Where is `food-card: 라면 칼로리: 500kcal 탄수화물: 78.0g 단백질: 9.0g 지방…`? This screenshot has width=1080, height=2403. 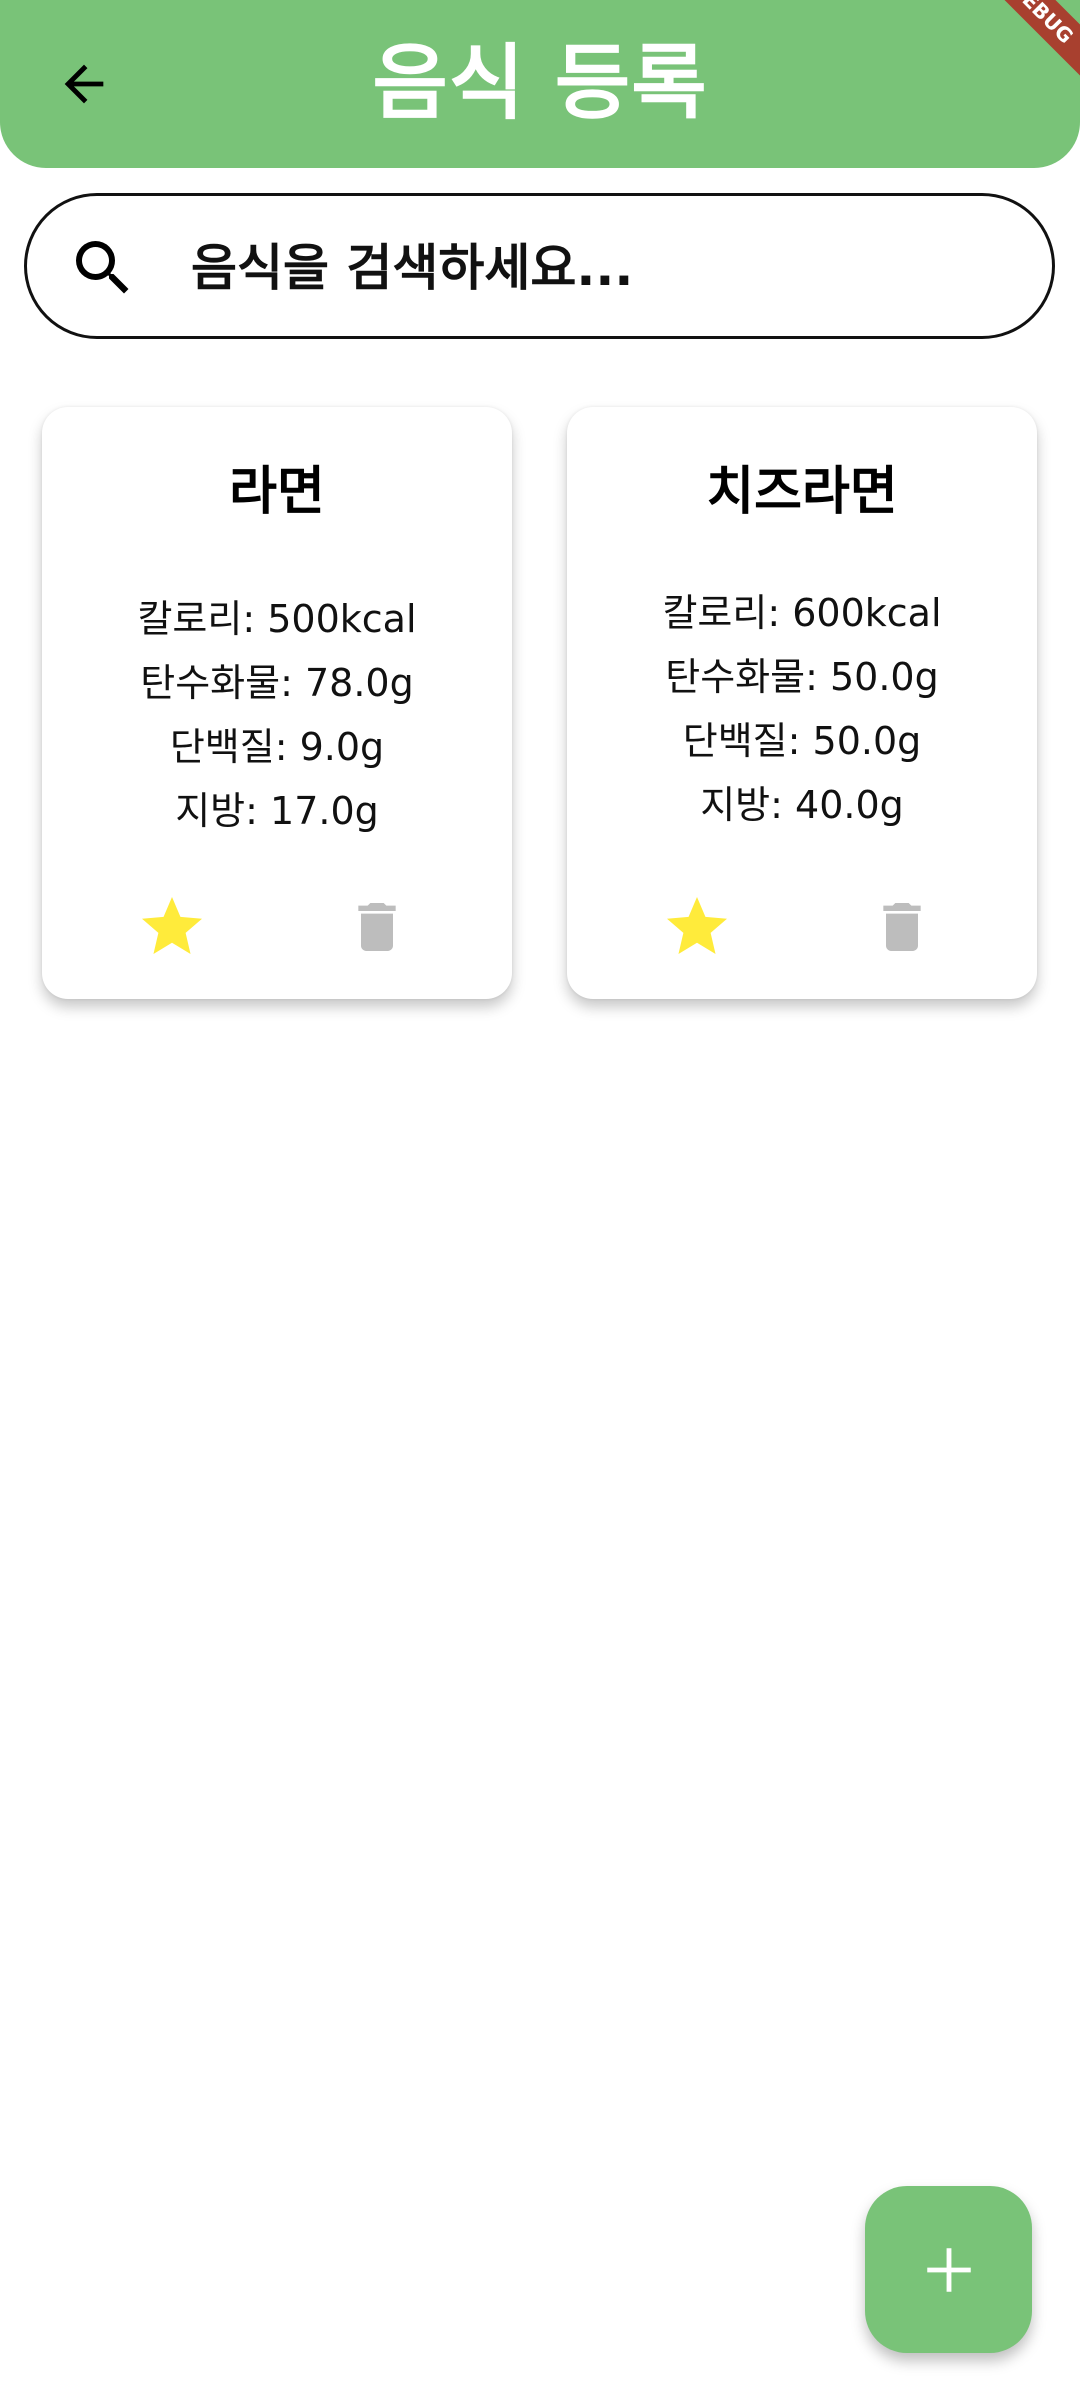
food-card: 라면 칼로리: 500kcal 탄수화물: 78.0g 단백질: 9.0g 지방… is located at coordinates (277, 703).